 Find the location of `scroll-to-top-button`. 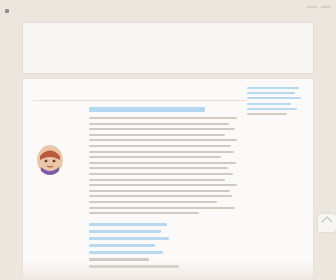

scroll-to-top-button is located at coordinates (327, 223).